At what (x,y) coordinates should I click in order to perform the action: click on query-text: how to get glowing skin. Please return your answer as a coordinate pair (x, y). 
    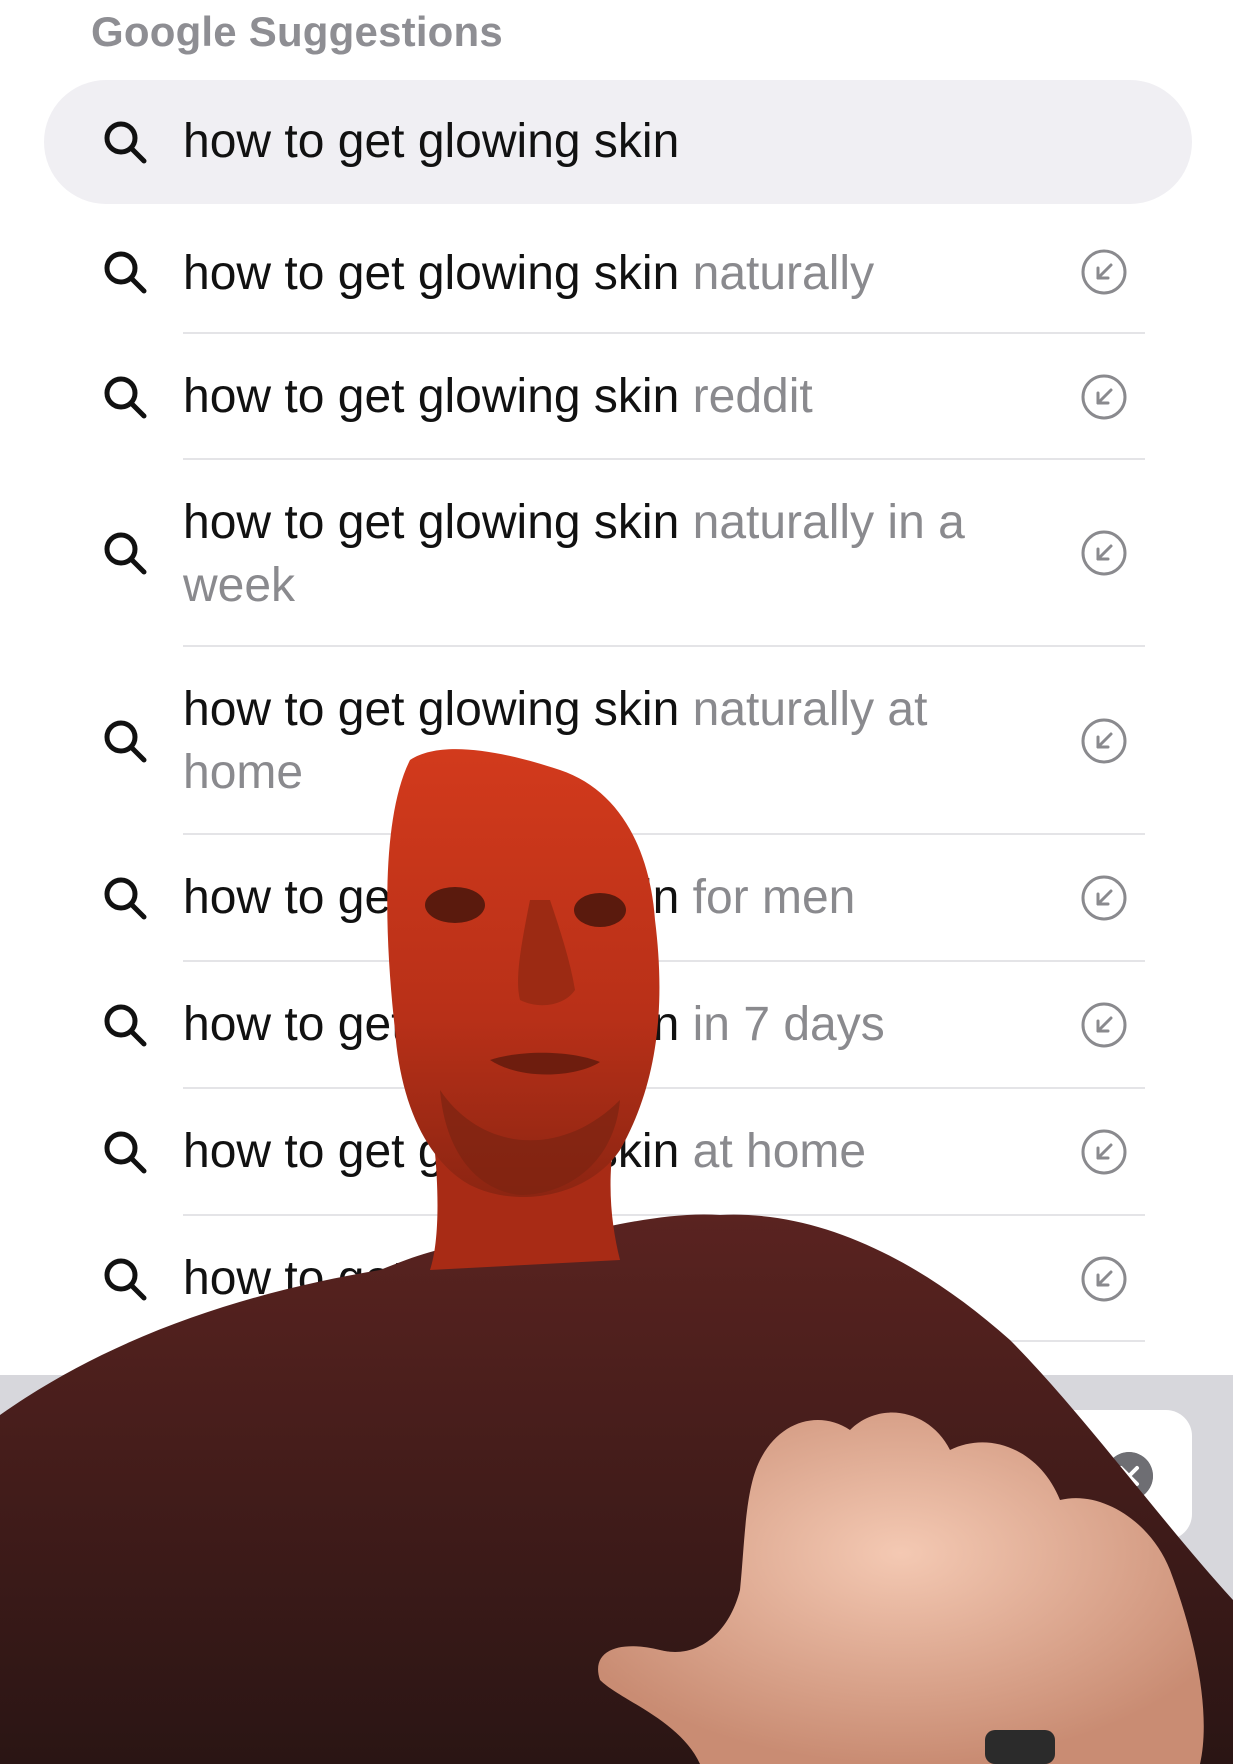
    Looking at the image, I should click on (431, 141).